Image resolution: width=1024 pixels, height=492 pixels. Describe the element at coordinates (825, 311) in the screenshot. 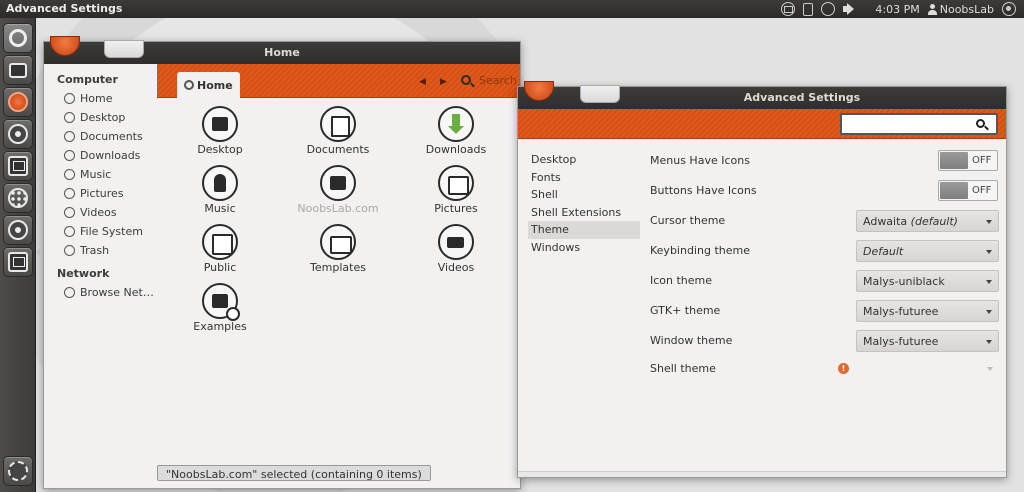

I see `setting-gtk-theme: GTK+ theme Malys-futuree` at that location.